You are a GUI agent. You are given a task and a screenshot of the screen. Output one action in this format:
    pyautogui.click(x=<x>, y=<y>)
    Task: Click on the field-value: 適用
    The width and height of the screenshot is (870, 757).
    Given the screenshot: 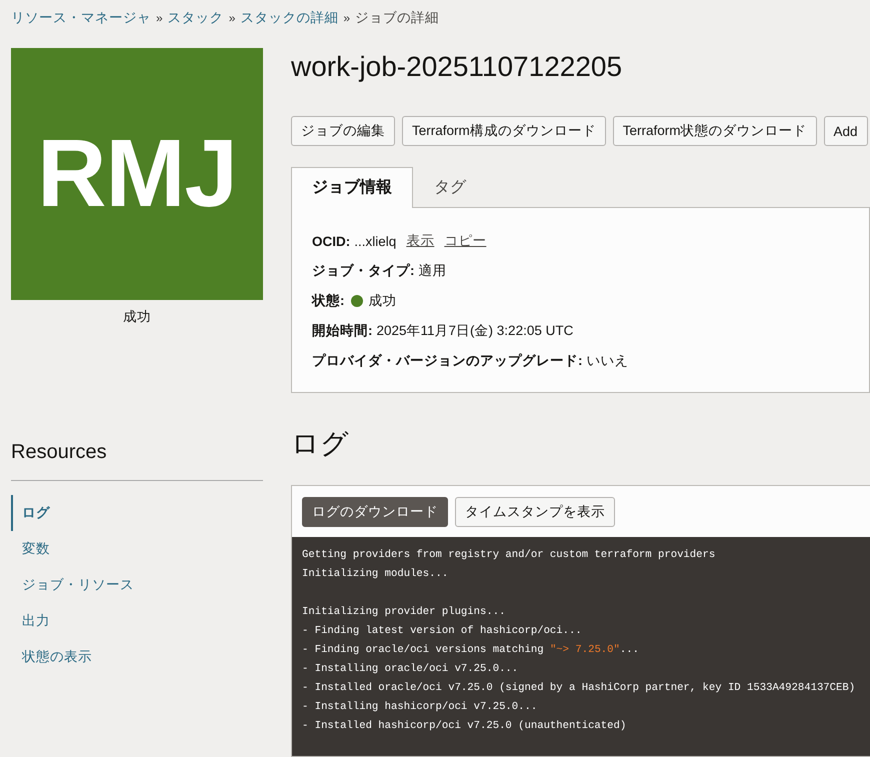 What is the action you would take?
    pyautogui.click(x=432, y=271)
    